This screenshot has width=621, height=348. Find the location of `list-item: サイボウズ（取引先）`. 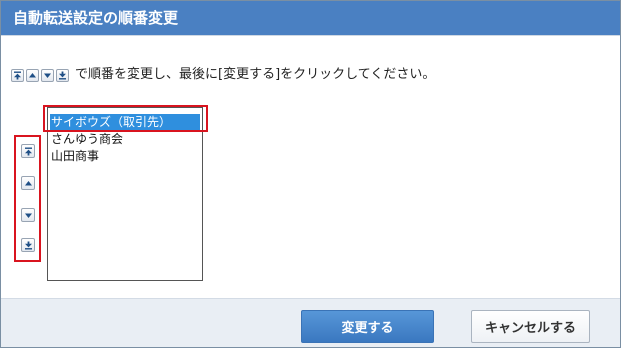

list-item: サイボウズ（取引先） is located at coordinates (125, 122).